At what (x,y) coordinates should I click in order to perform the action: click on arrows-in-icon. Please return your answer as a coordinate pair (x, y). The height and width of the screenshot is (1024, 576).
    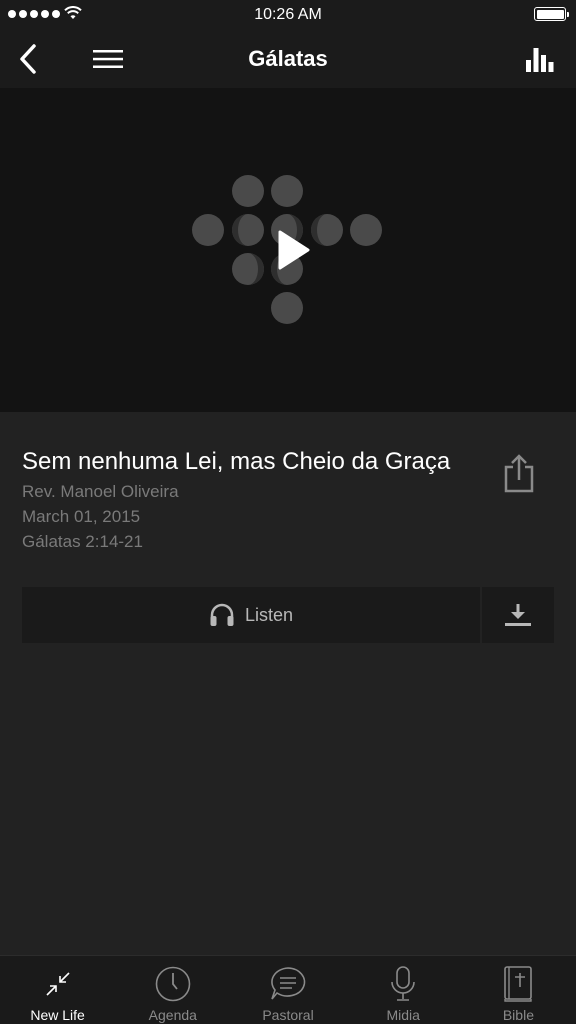
    Looking at the image, I should click on (58, 984).